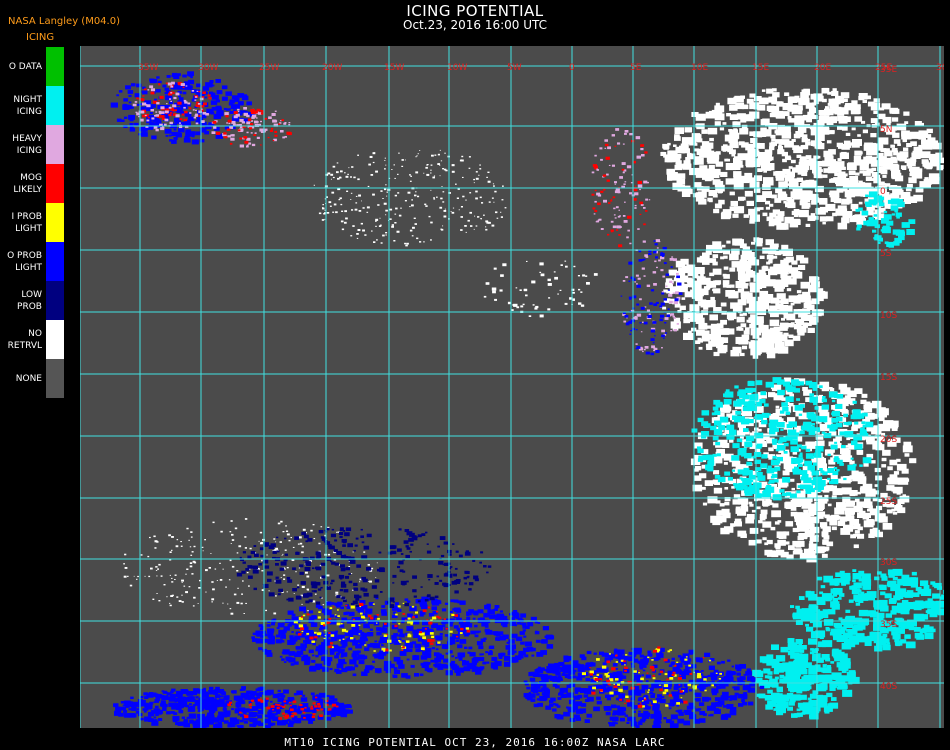 Image resolution: width=950 pixels, height=750 pixels. Describe the element at coordinates (29, 300) in the screenshot. I see `legend-label: LOW PROB` at that location.